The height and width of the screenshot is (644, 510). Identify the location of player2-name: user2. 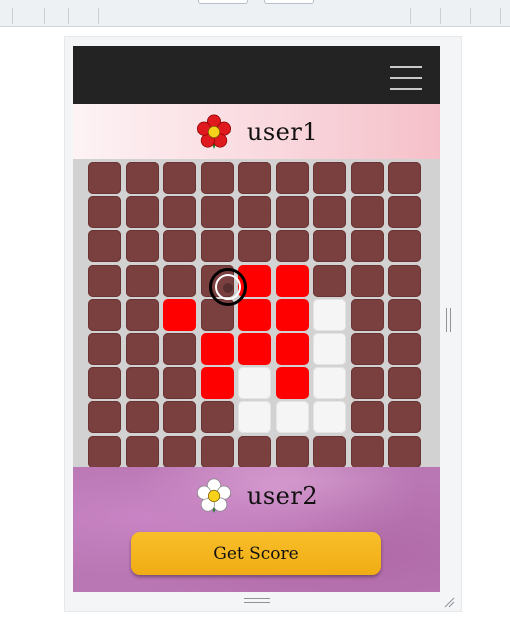
(282, 496).